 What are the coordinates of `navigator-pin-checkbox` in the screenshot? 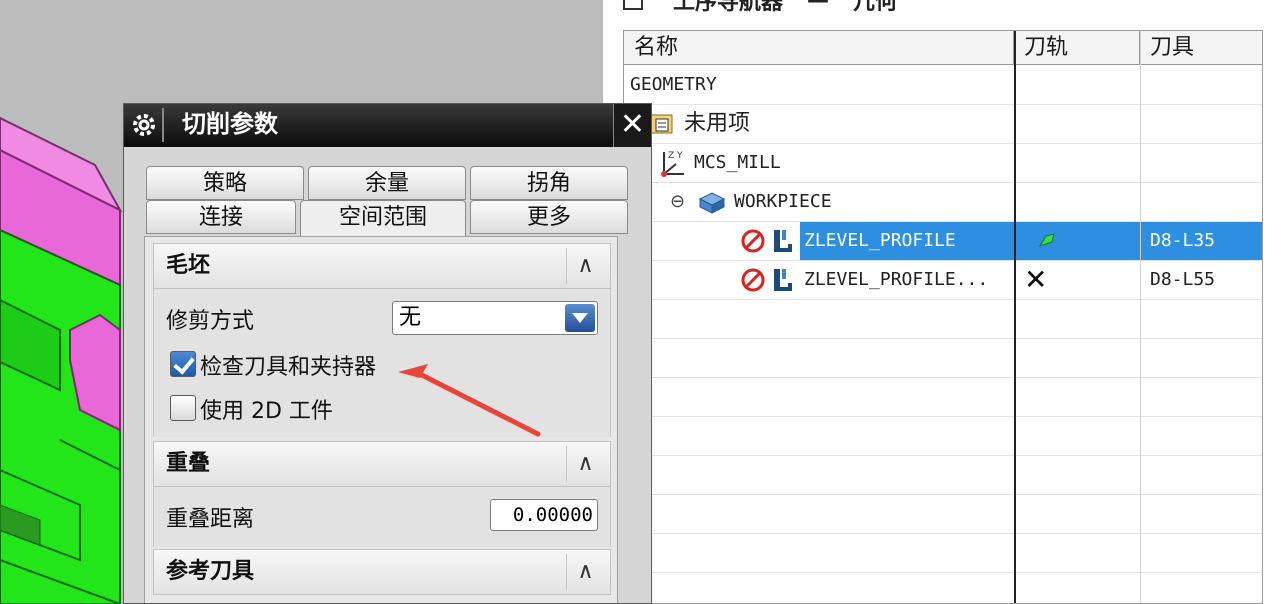 It's located at (633, 5).